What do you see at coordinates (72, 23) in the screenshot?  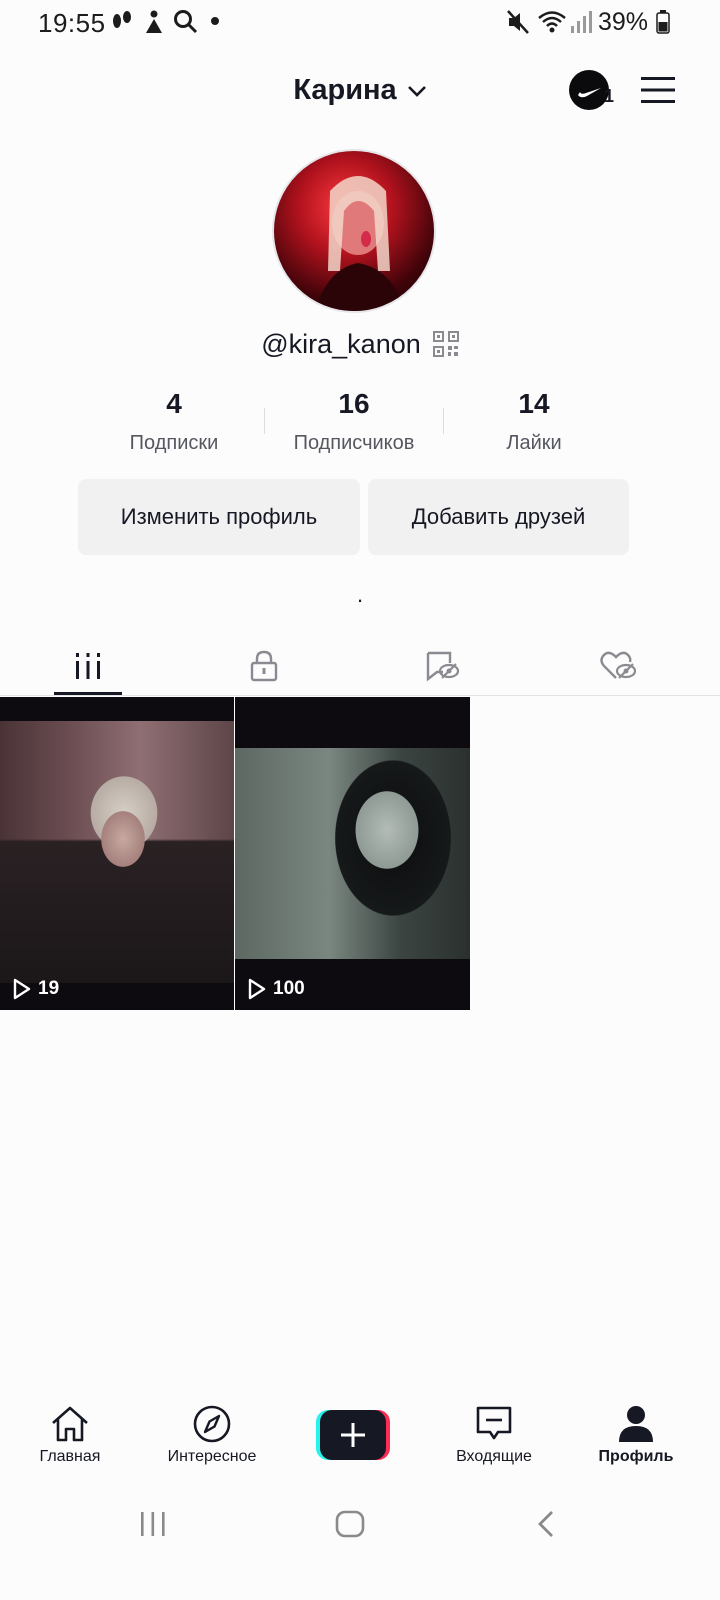 I see `status-time: 19:55` at bounding box center [72, 23].